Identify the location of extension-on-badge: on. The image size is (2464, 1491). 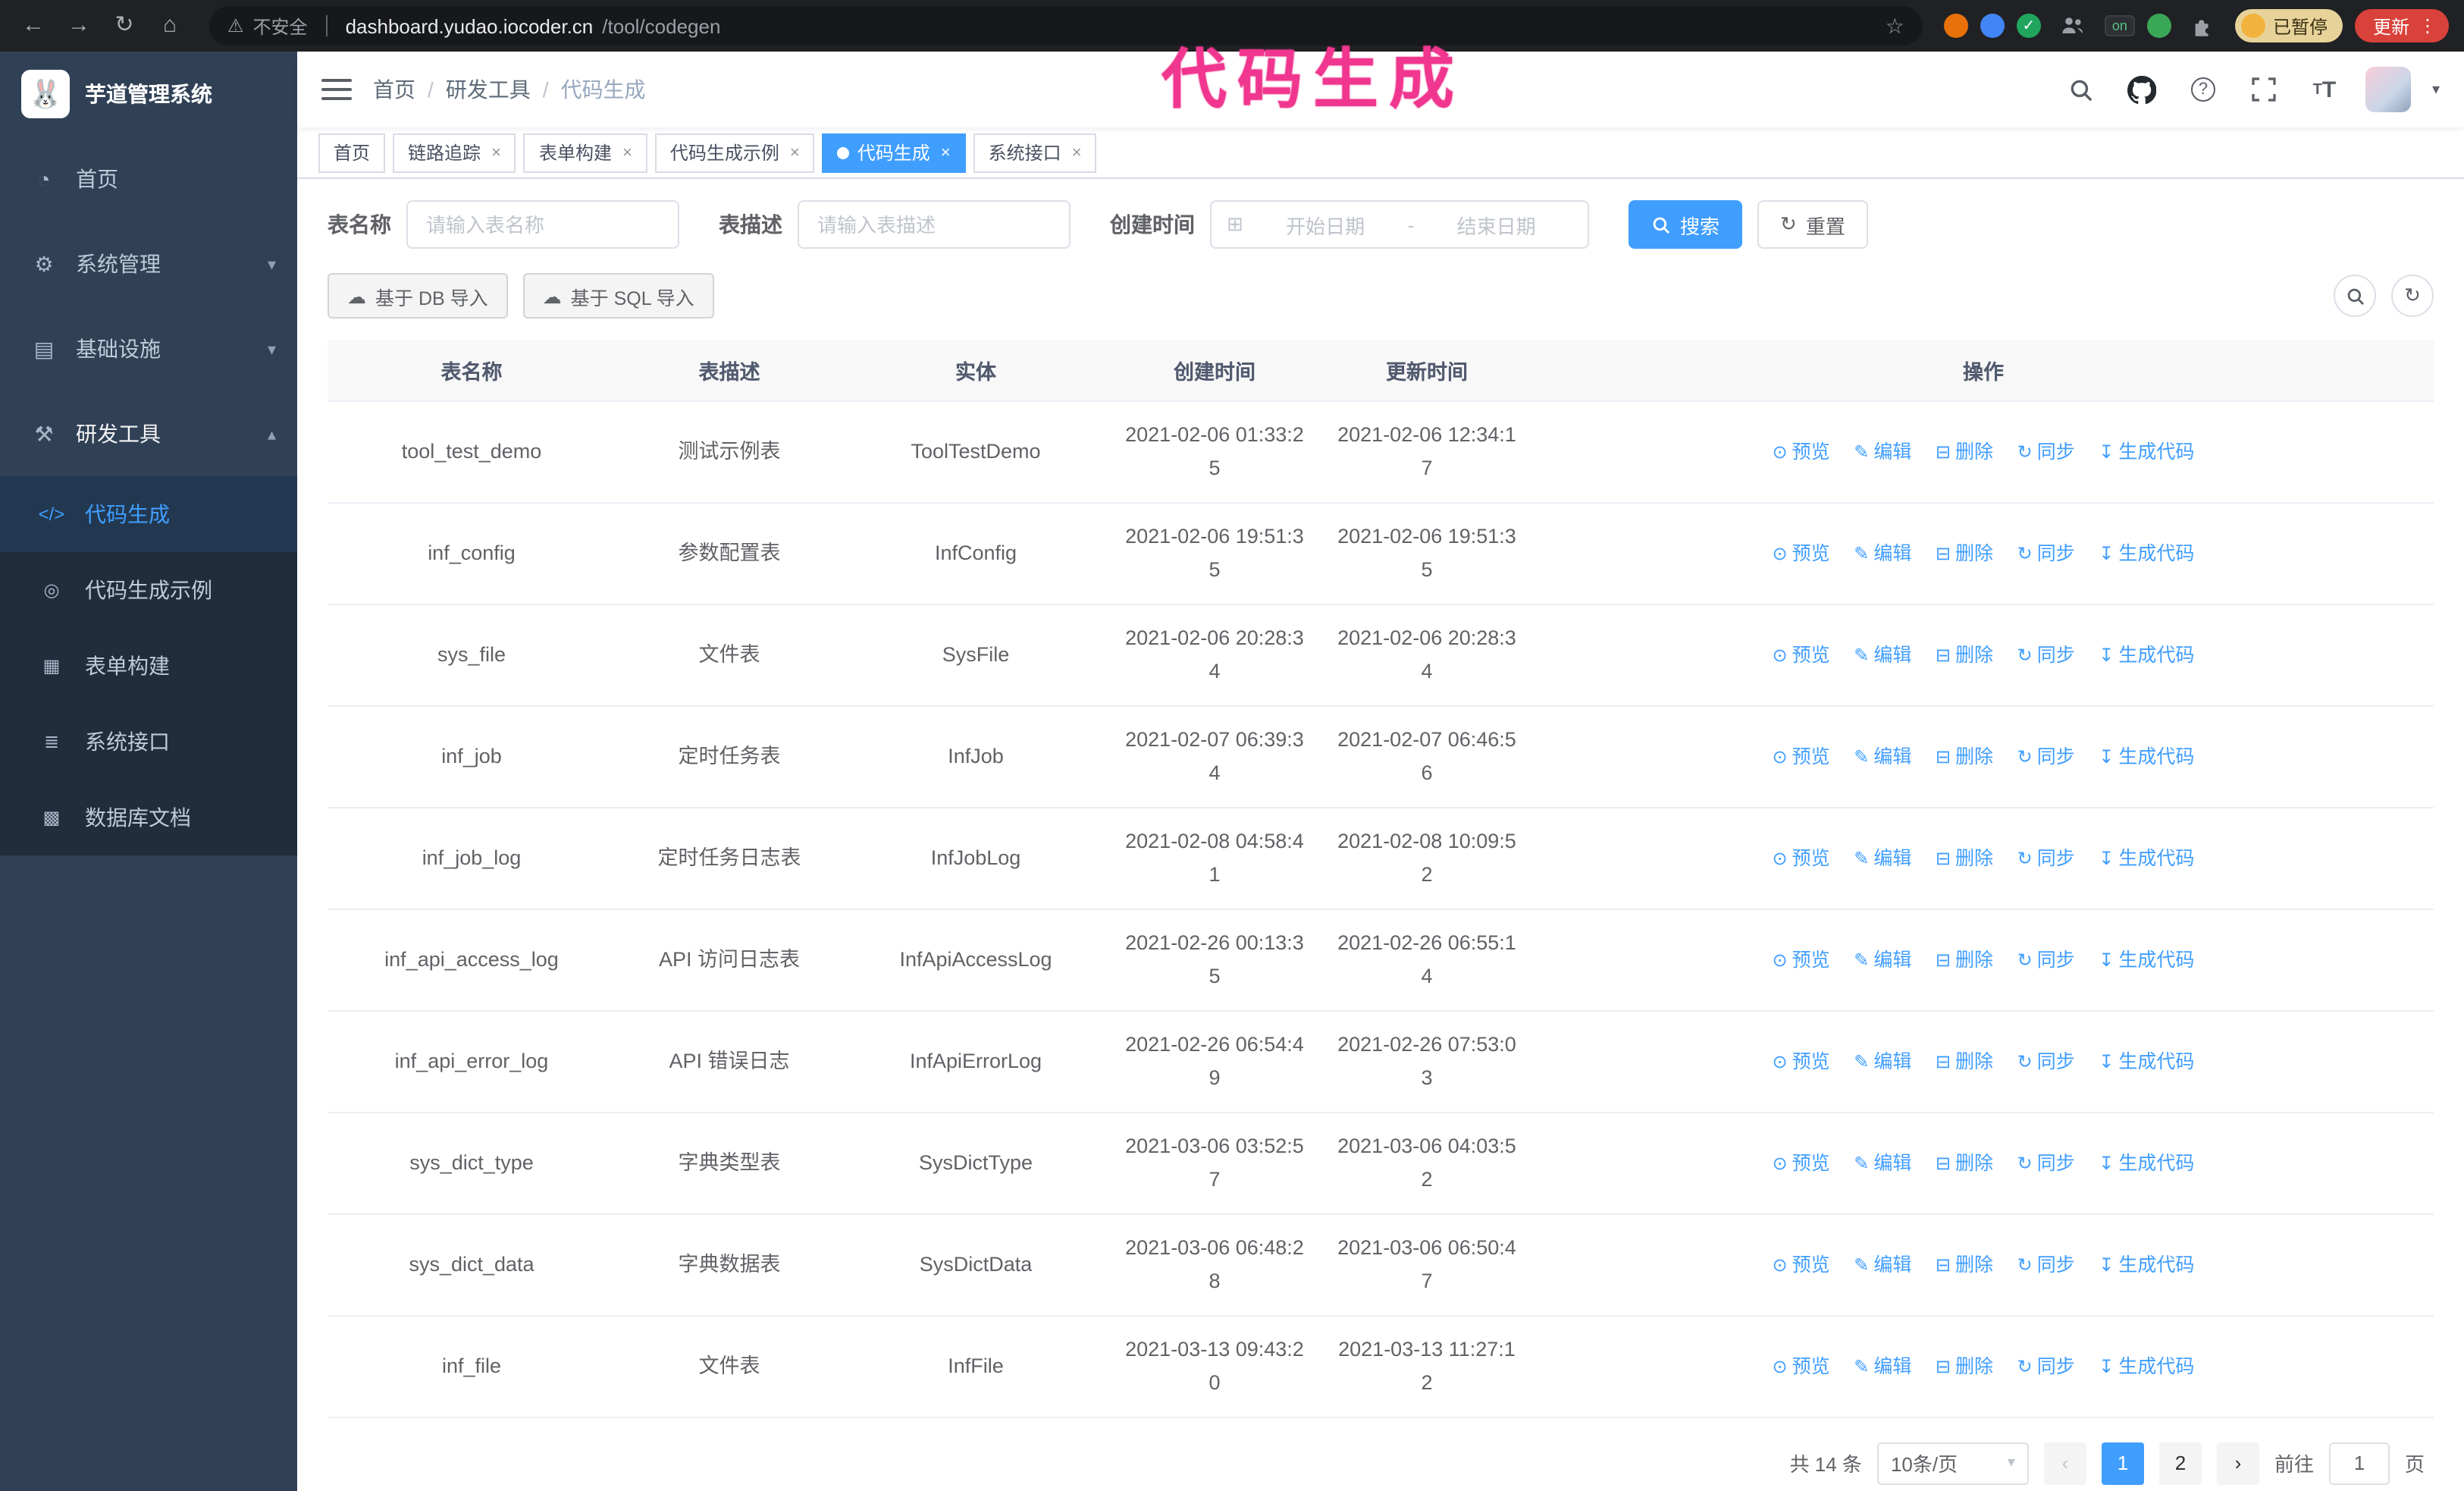
(2119, 25).